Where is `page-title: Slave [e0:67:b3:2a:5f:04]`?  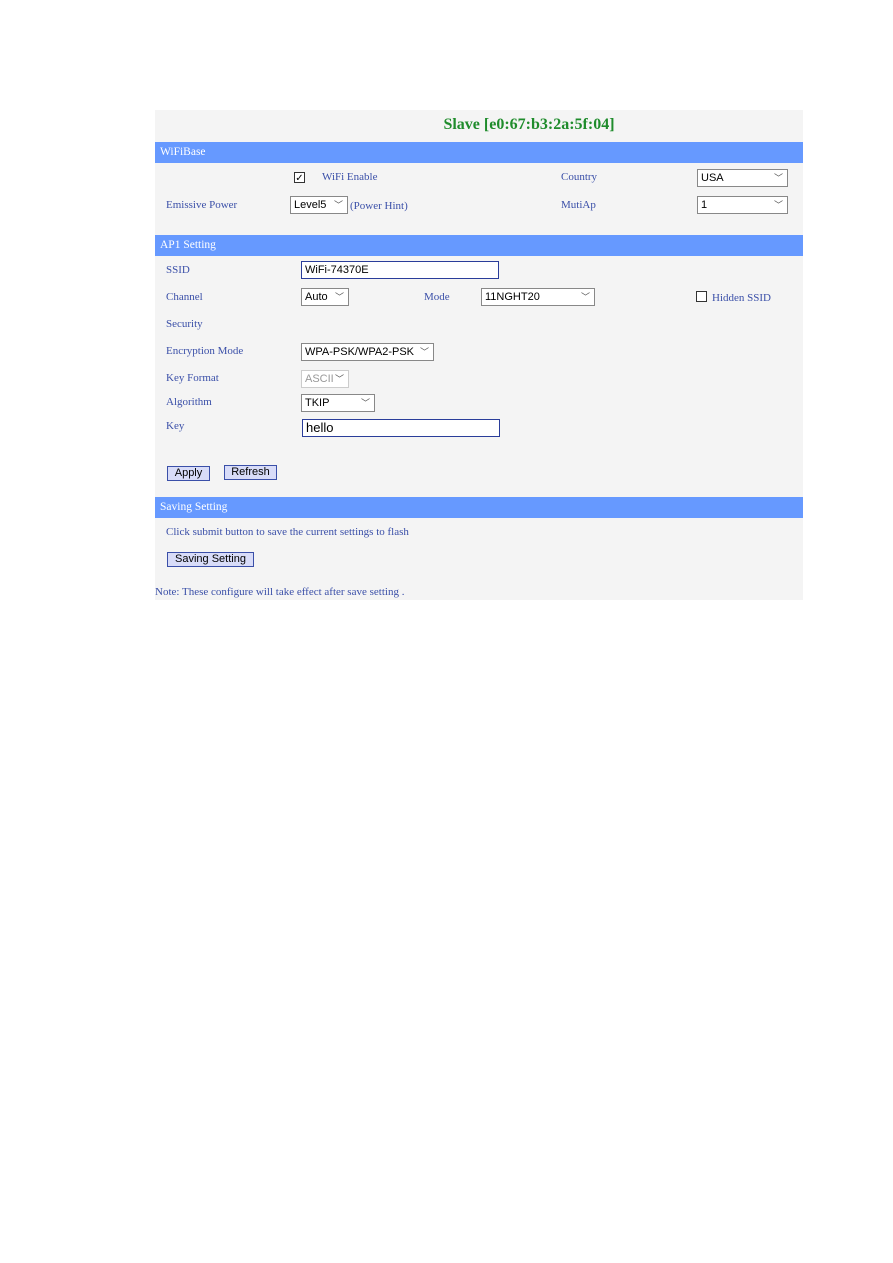
page-title: Slave [e0:67:b3:2a:5f:04] is located at coordinates (529, 124).